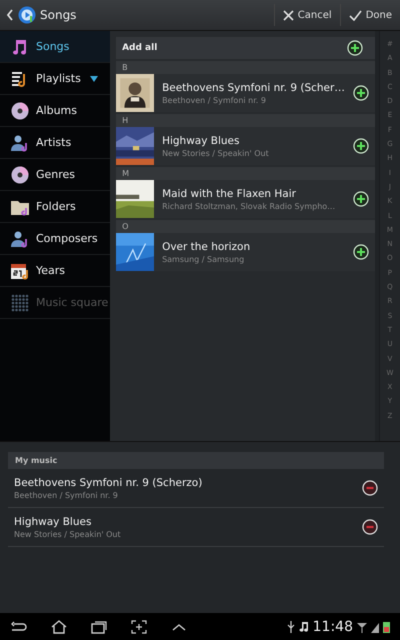 This screenshot has height=640, width=400. I want to click on sidebar-item: Songs, so click(55, 47).